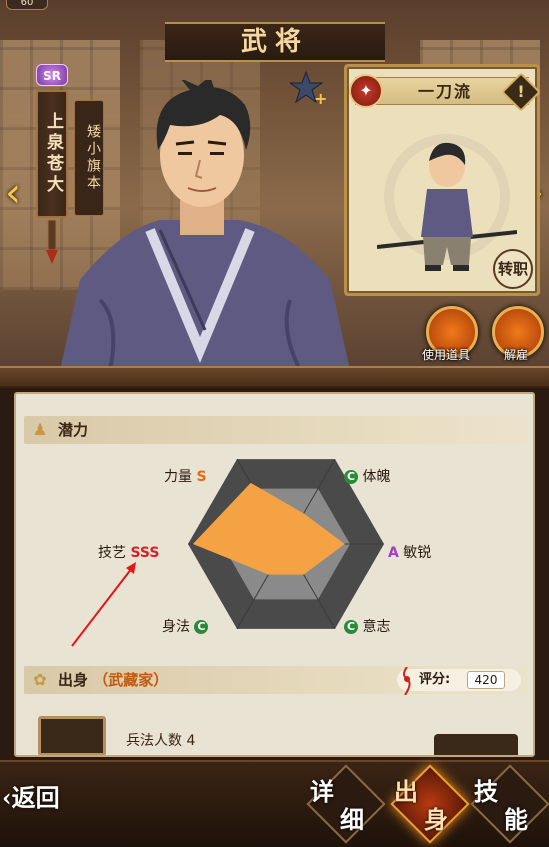 The width and height of the screenshot is (549, 847). What do you see at coordinates (274, 803) in the screenshot?
I see `bottom-navigation: ‹返回 详 细 出 身 技 能` at bounding box center [274, 803].